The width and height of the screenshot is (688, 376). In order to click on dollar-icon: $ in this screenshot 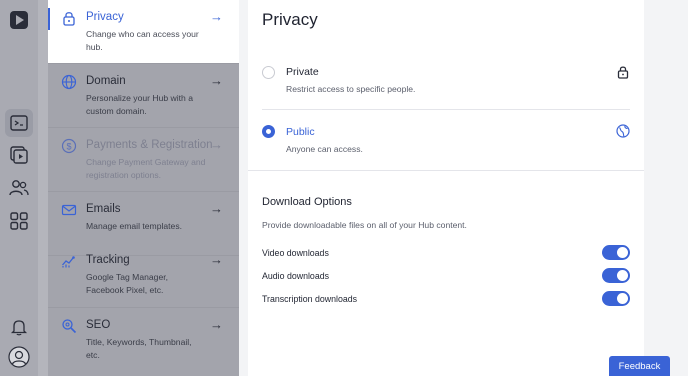, I will do `click(69, 146)`.